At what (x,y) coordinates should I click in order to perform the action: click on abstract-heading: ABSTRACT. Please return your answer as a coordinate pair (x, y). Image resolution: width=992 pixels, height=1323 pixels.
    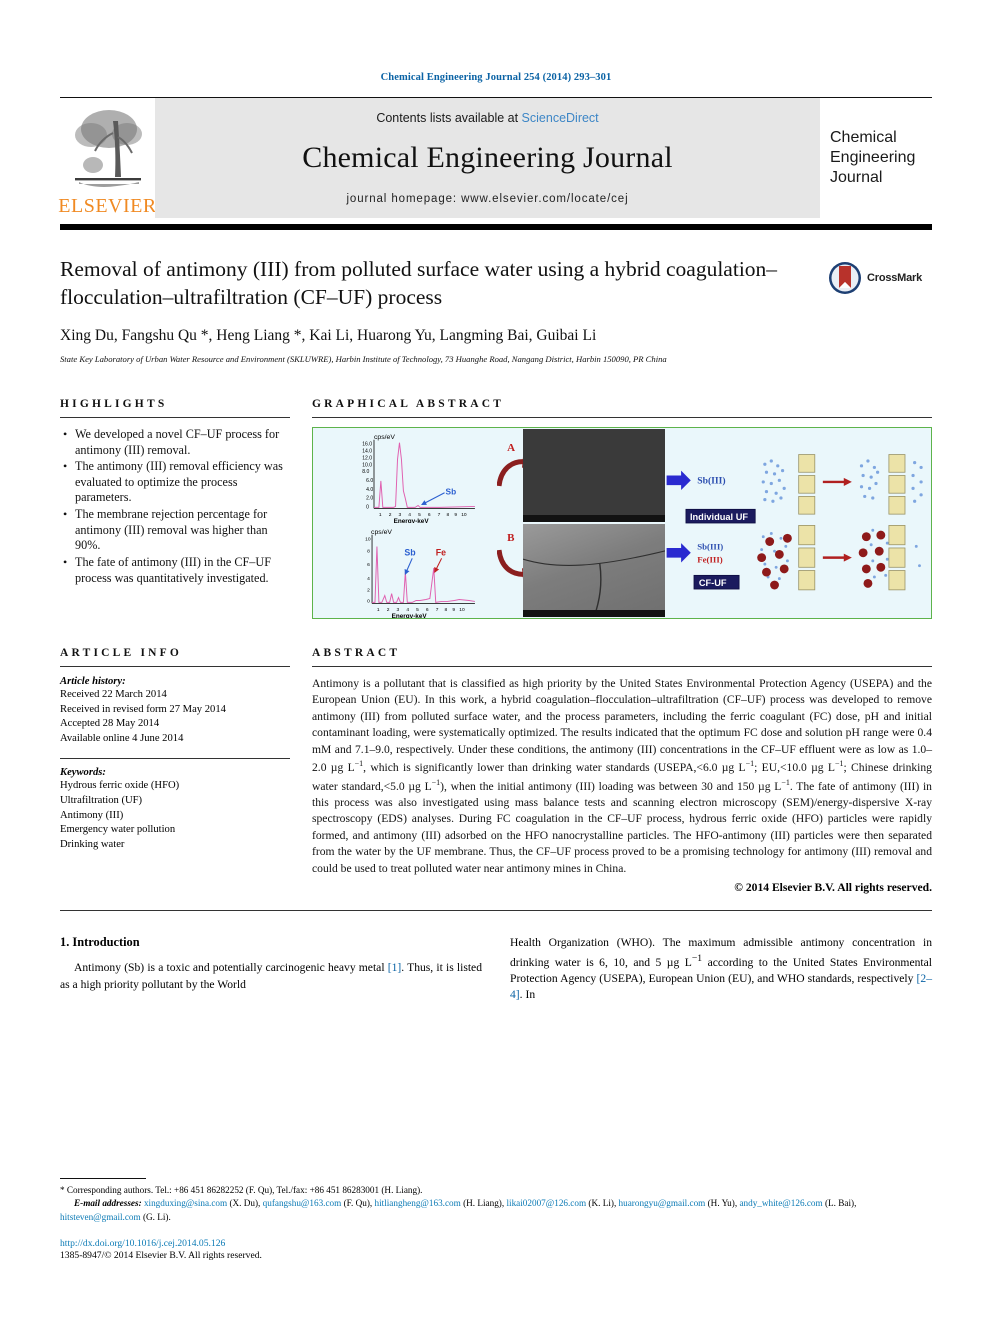
    Looking at the image, I should click on (356, 653).